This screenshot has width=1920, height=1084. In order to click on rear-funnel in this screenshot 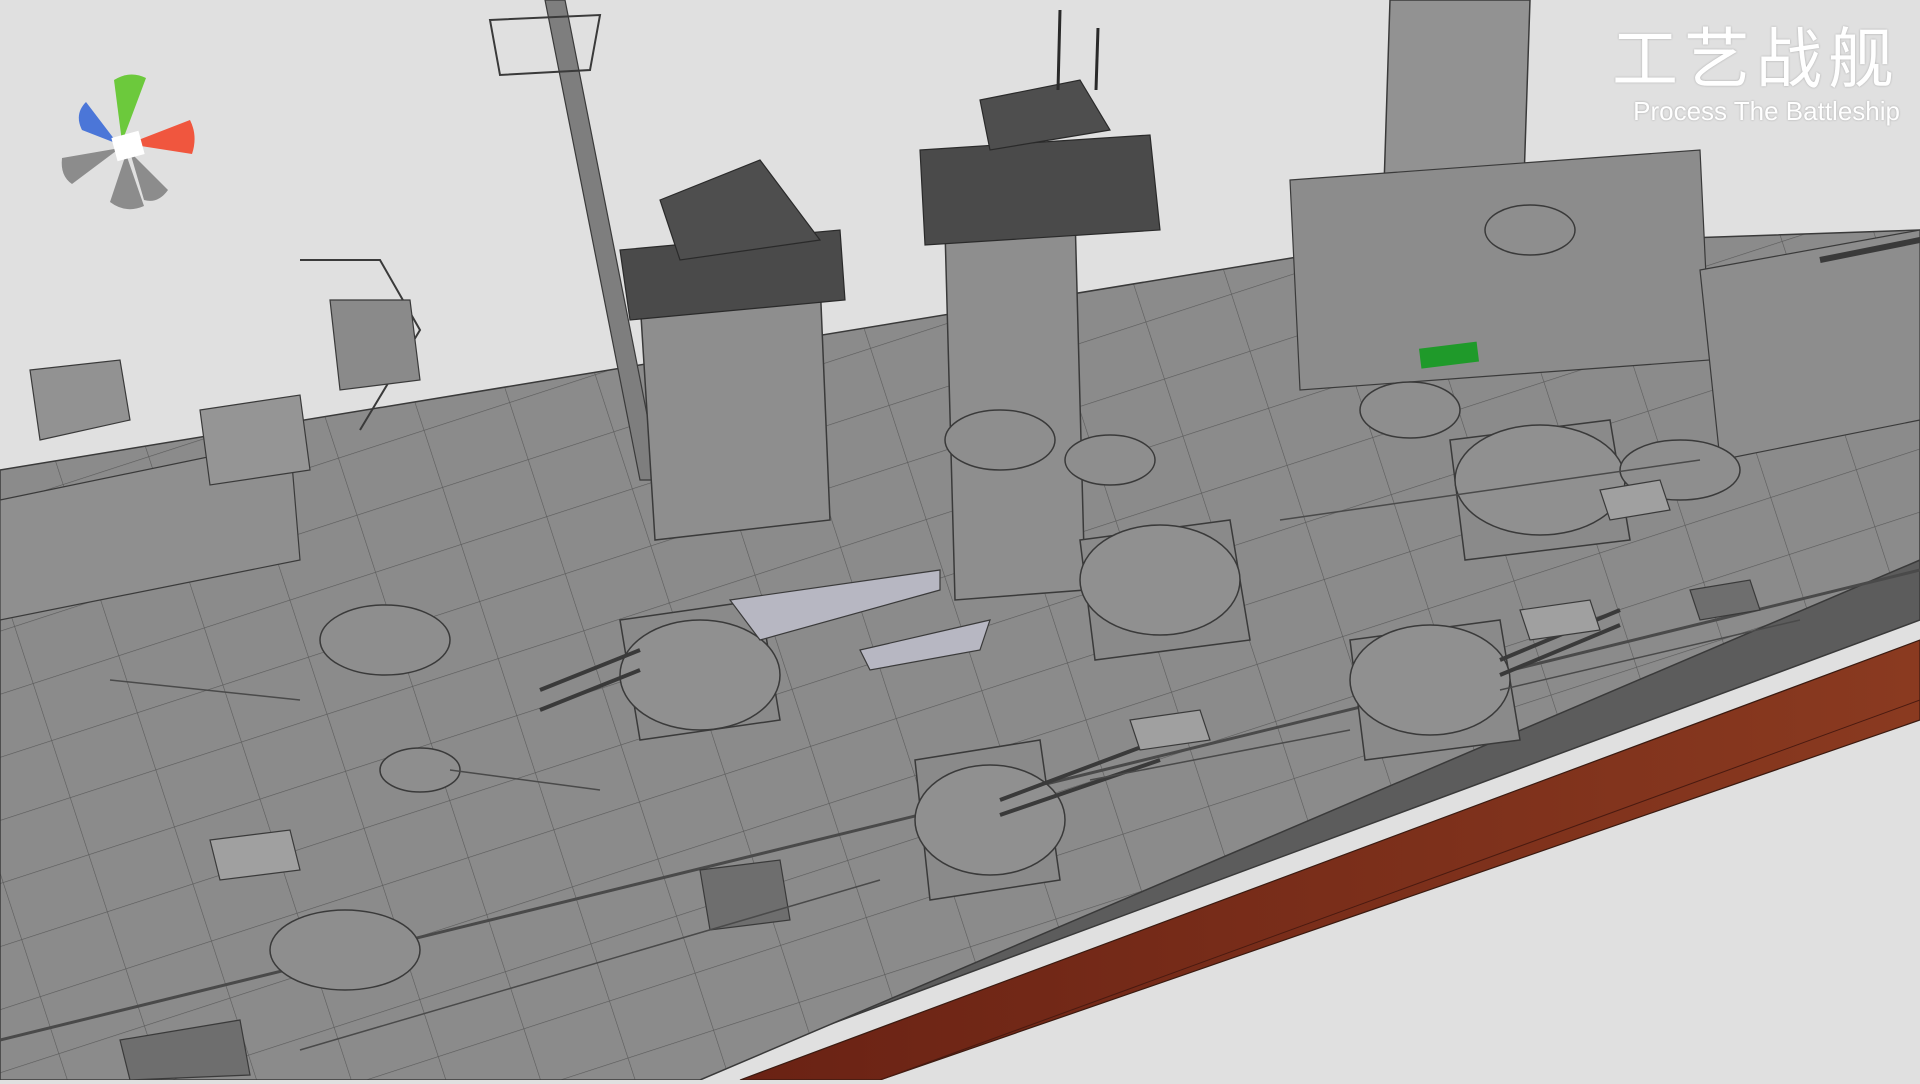, I will do `click(735, 410)`.